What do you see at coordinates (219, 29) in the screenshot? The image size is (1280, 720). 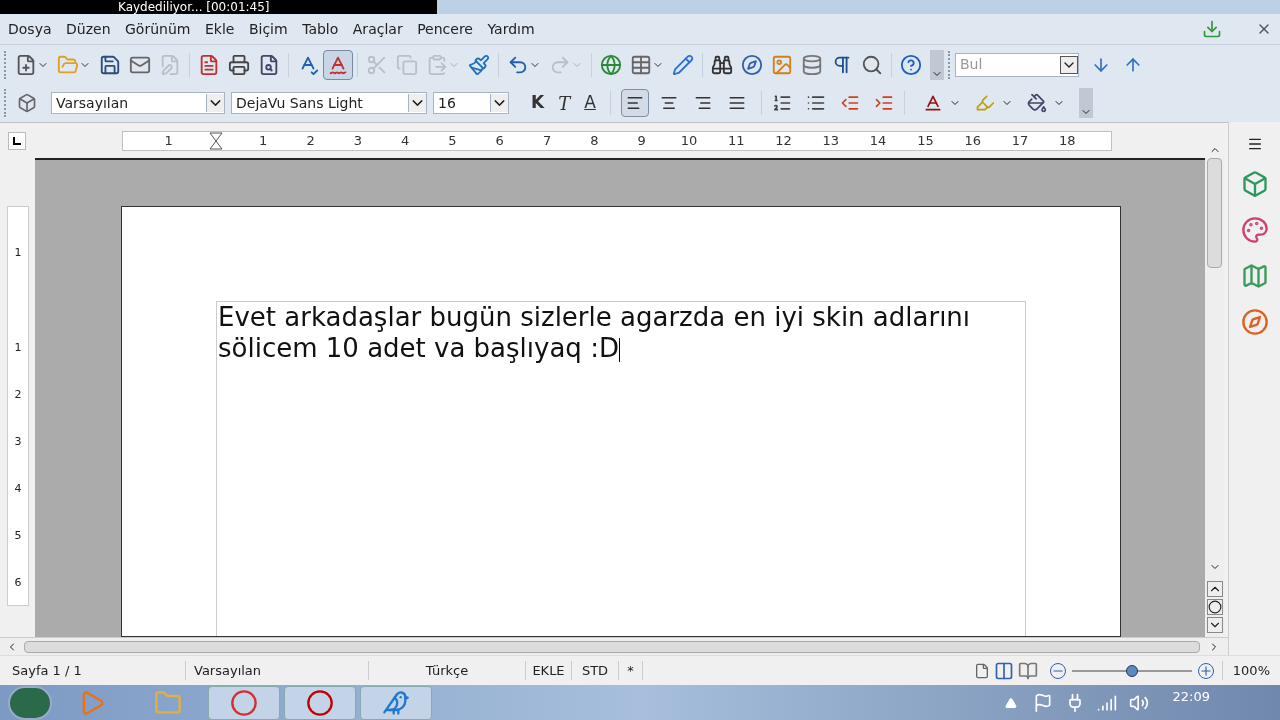 I see `menu-item: Ekle` at bounding box center [219, 29].